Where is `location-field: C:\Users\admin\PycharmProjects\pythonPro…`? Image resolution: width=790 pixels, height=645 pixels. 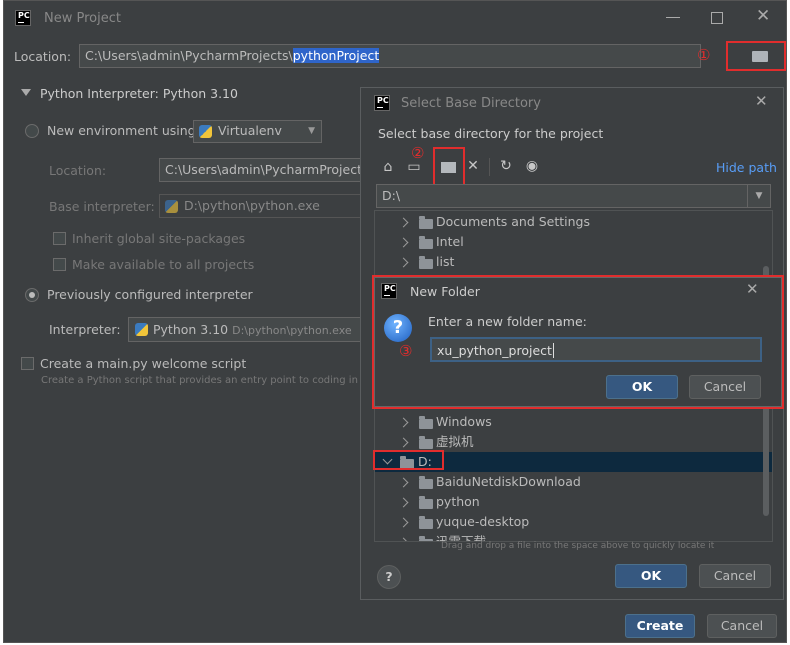 location-field: C:\Users\admin\PycharmProjects\pythonPro… is located at coordinates (390, 56).